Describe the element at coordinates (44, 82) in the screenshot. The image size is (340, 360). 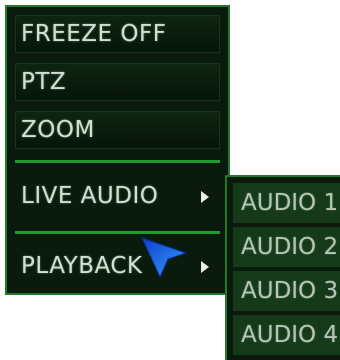
I see `menu-item-label: PTZ` at that location.